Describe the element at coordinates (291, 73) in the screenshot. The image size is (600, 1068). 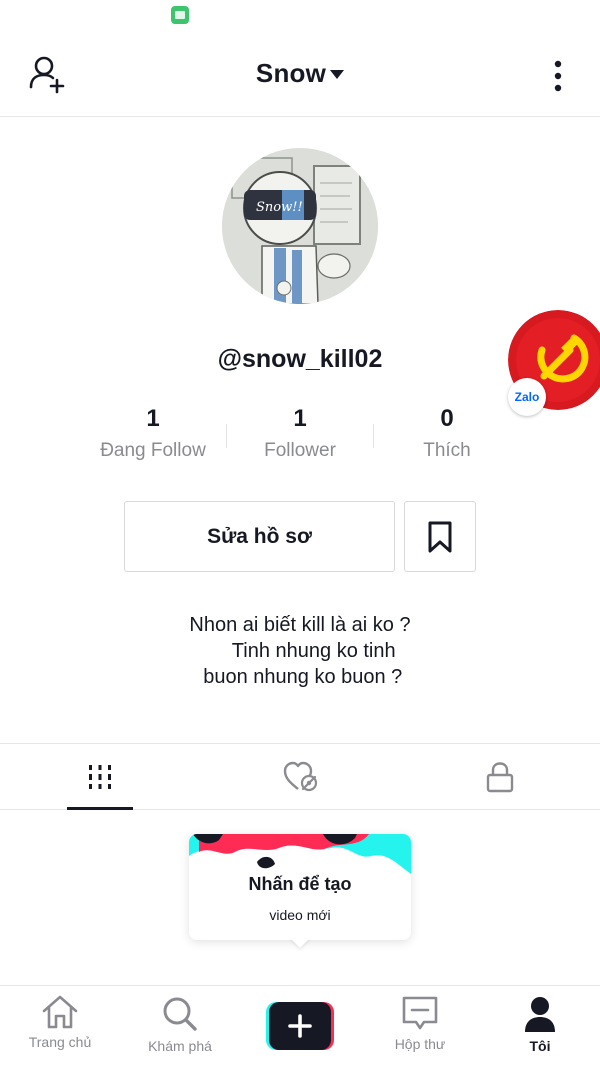
I see `page-title: Snow` at that location.